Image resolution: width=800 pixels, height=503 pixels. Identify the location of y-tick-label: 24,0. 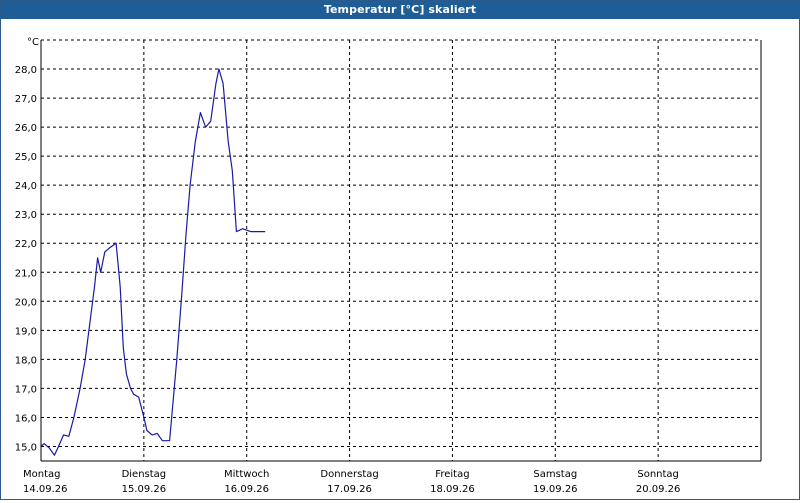
(26, 186).